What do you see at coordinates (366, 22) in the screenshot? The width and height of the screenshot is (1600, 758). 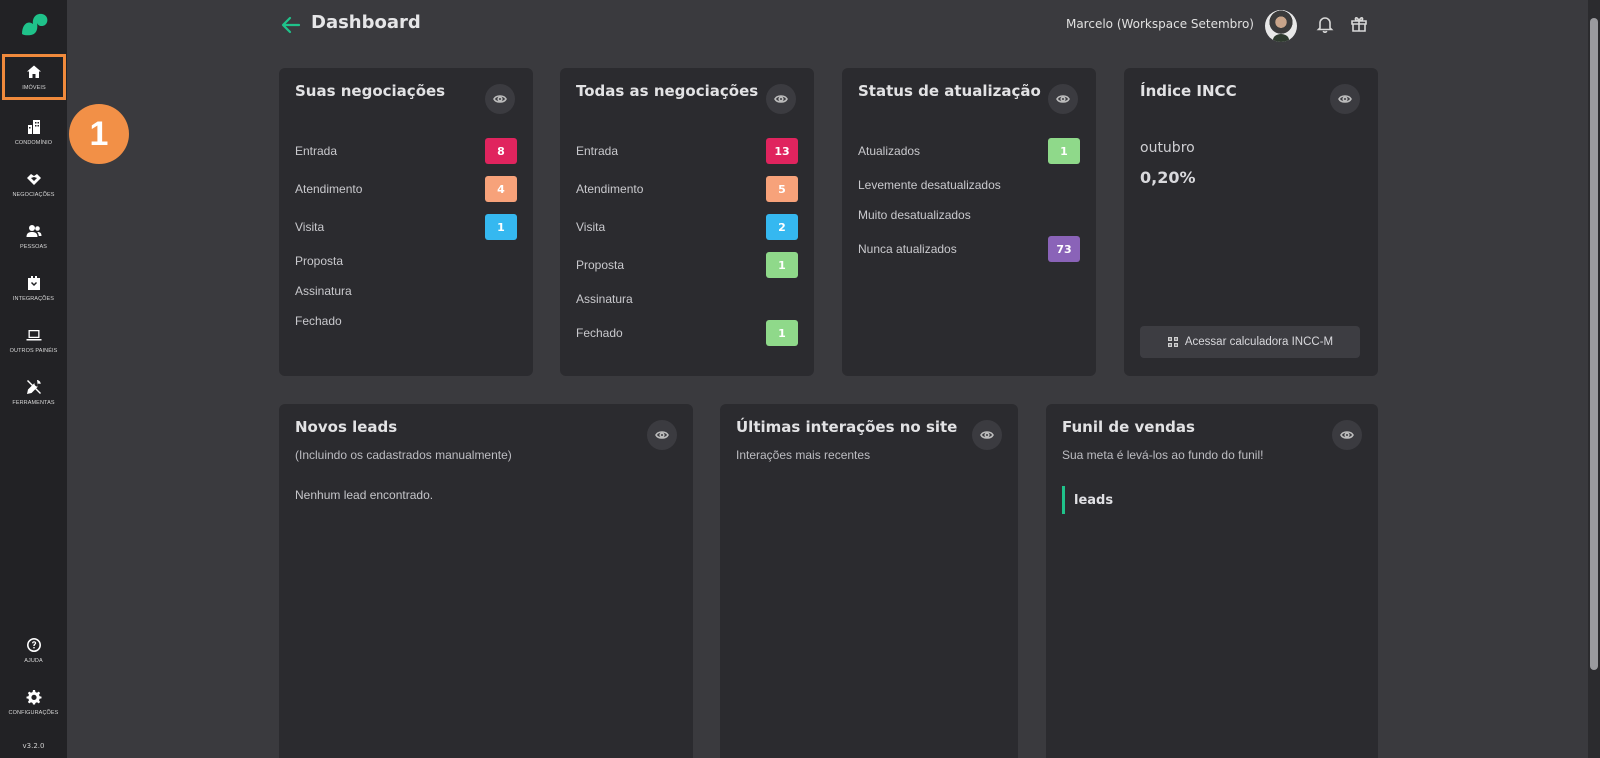 I see `page-title: Dashboard` at bounding box center [366, 22].